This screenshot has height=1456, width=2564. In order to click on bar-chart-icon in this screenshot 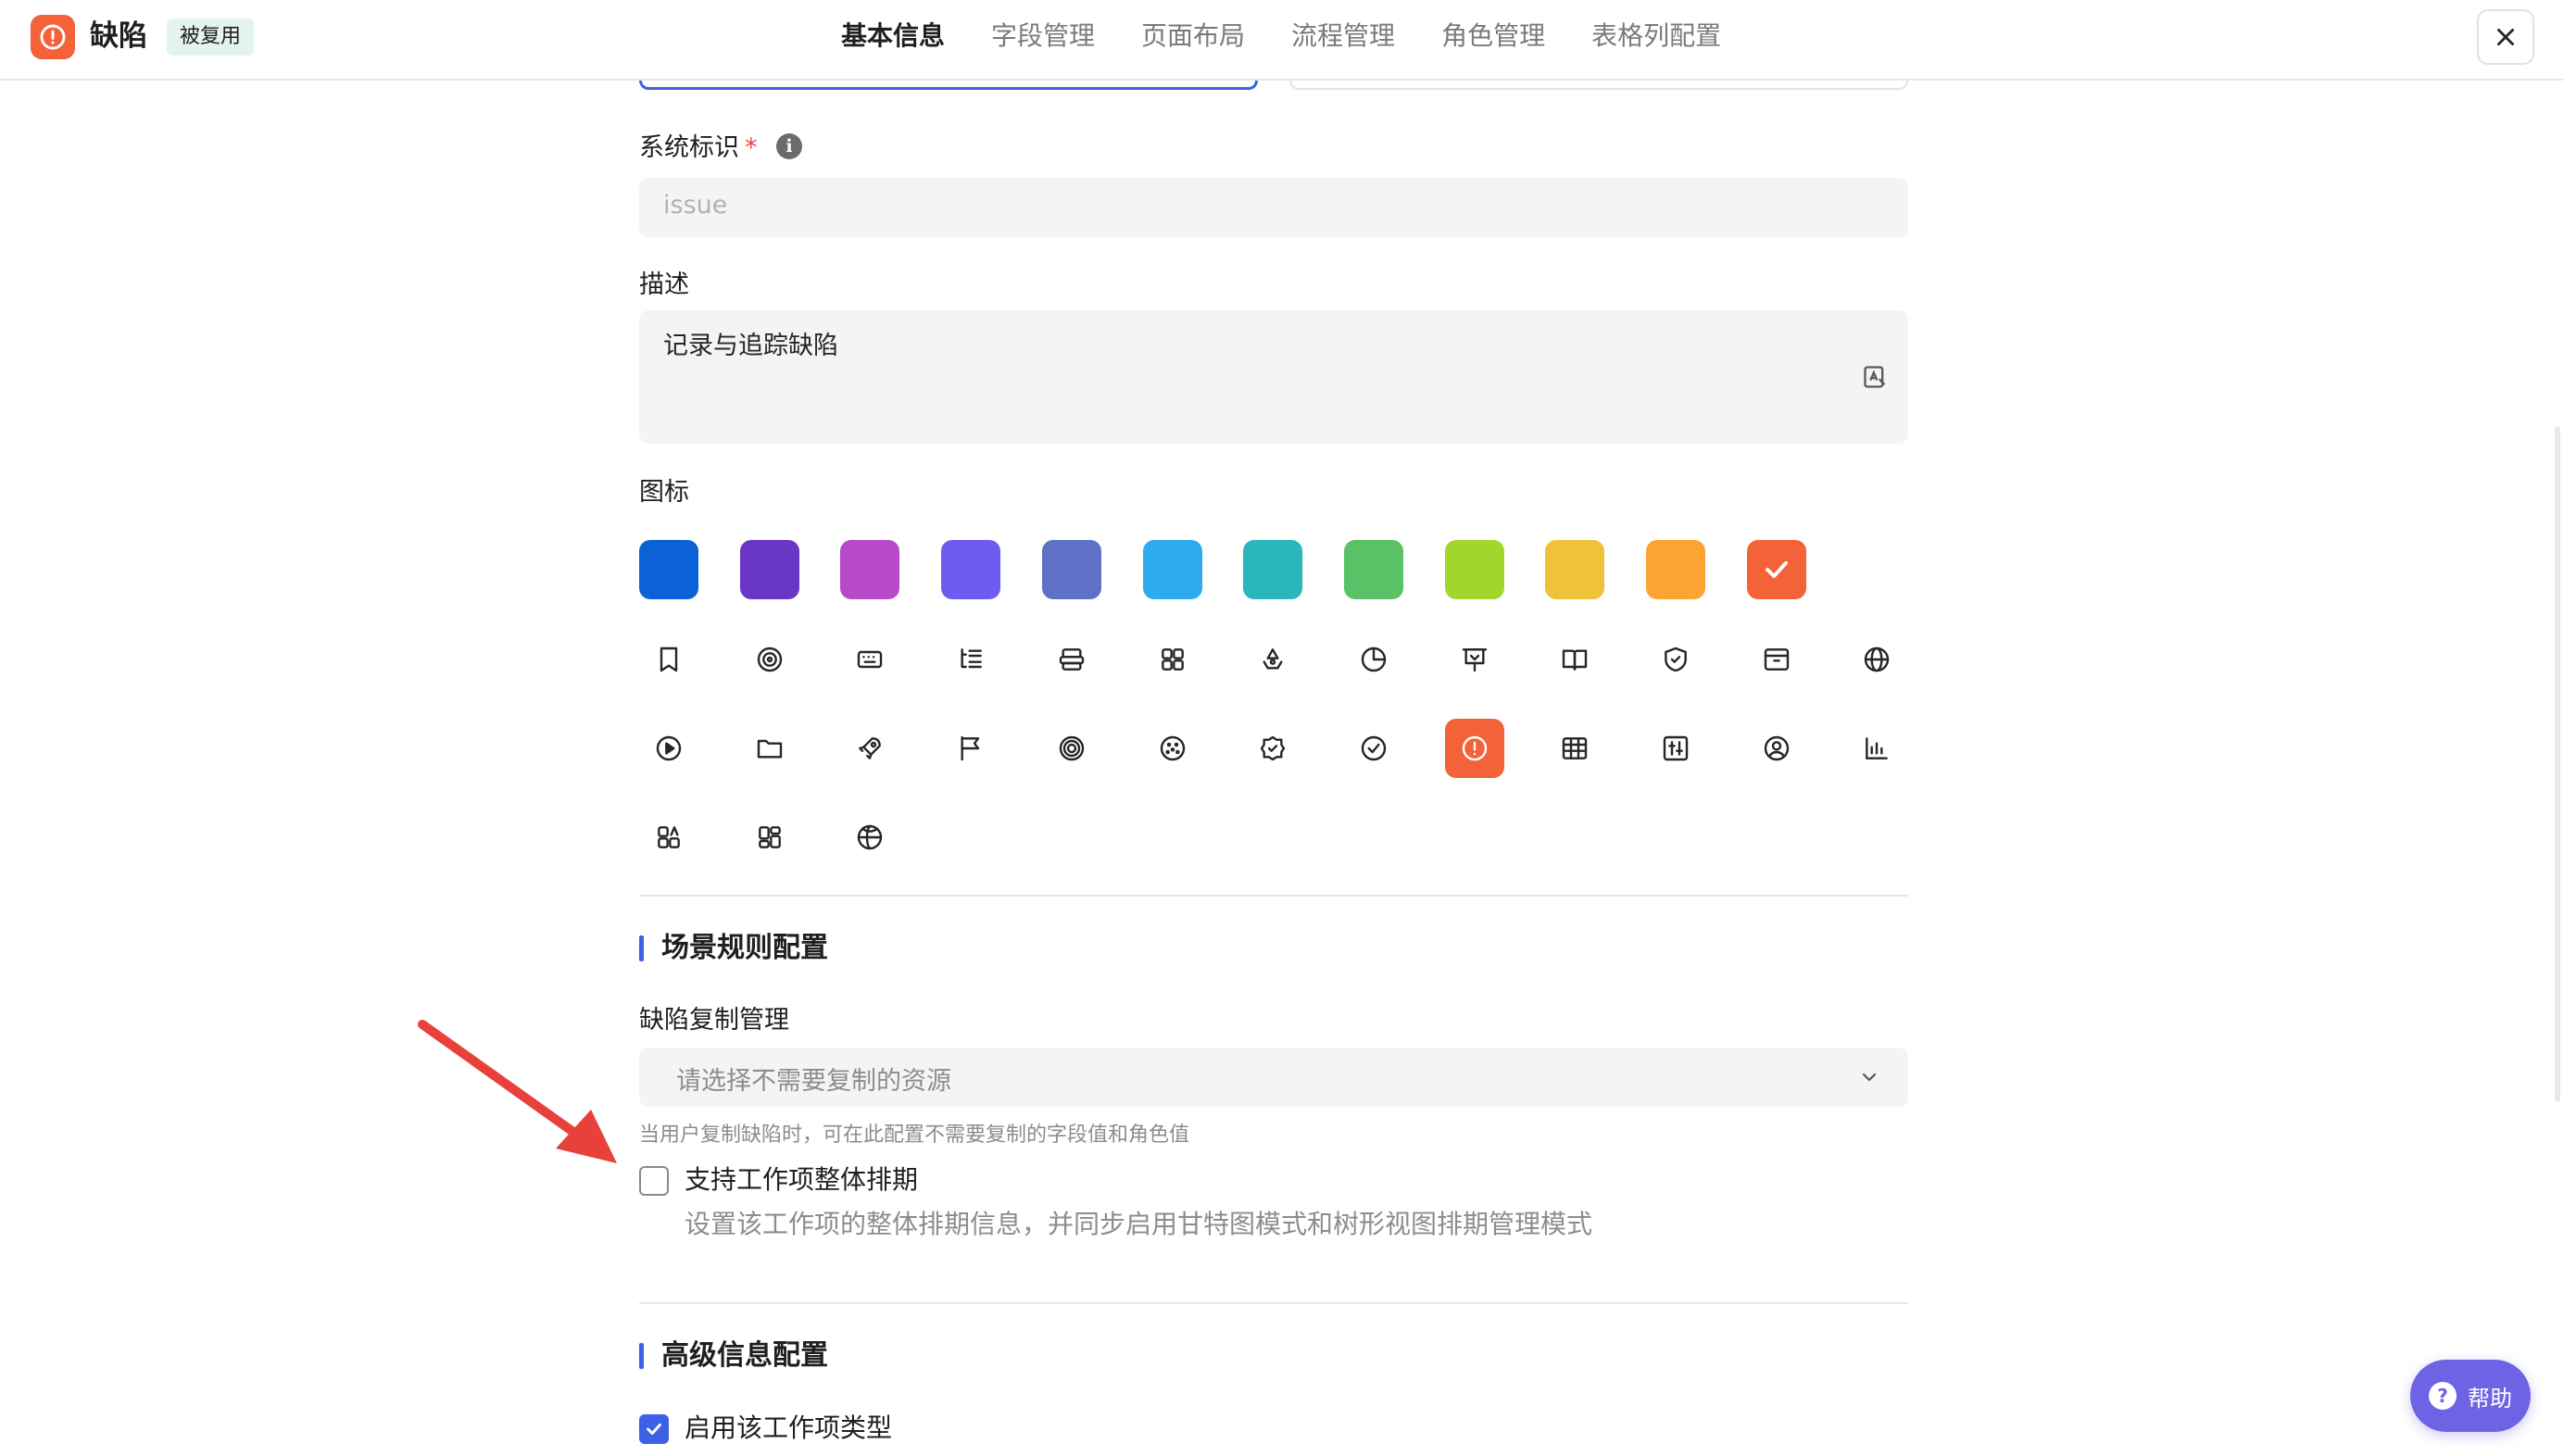, I will do `click(1877, 748)`.